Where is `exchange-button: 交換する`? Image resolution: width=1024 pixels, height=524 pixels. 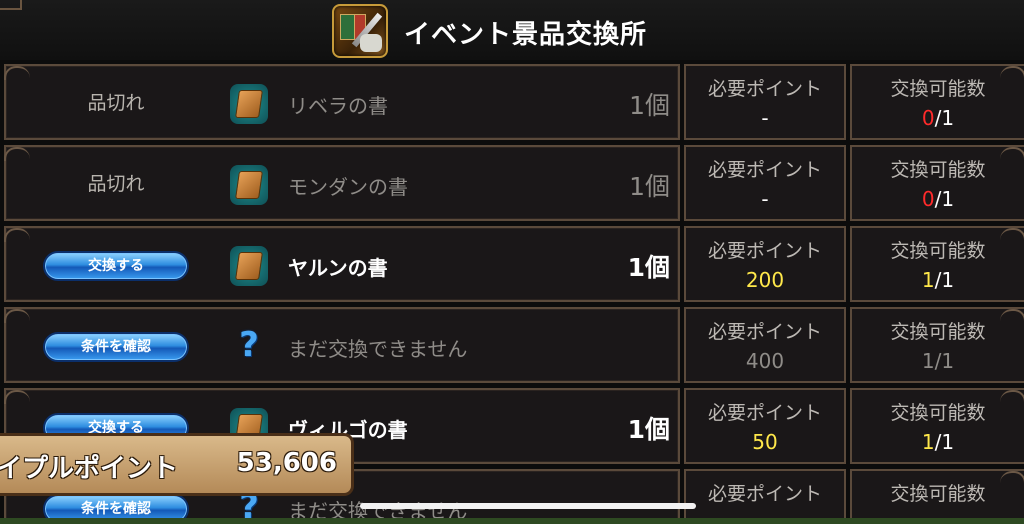 exchange-button: 交換する is located at coordinates (116, 266).